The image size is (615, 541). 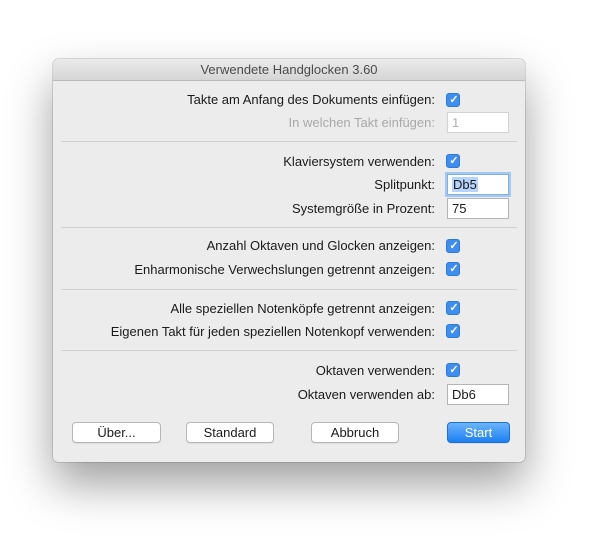 What do you see at coordinates (359, 161) in the screenshot?
I see `klaviersystem-label: Klaviersystem verwenden:` at bounding box center [359, 161].